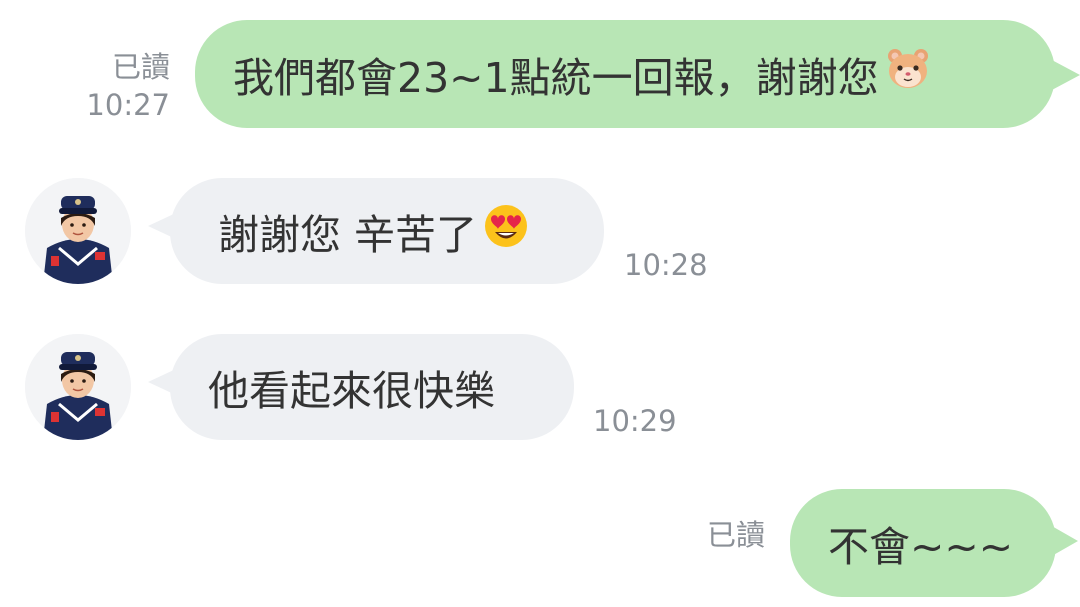  Describe the element at coordinates (908, 74) in the screenshot. I see `hamster-face-icon` at that location.